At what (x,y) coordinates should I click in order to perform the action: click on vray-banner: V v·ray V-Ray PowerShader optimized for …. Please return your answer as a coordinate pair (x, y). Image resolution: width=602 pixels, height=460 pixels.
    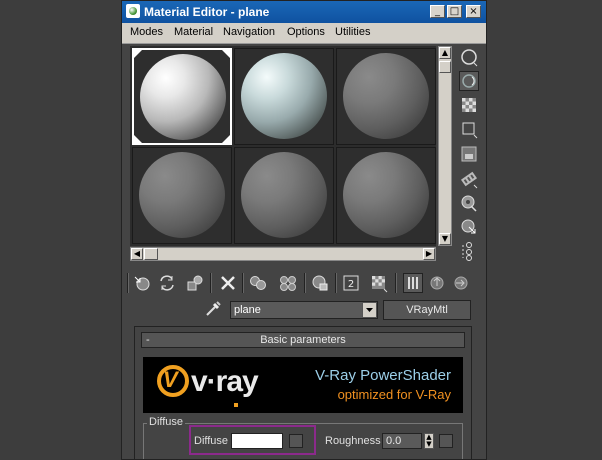
    Looking at the image, I should click on (303, 385).